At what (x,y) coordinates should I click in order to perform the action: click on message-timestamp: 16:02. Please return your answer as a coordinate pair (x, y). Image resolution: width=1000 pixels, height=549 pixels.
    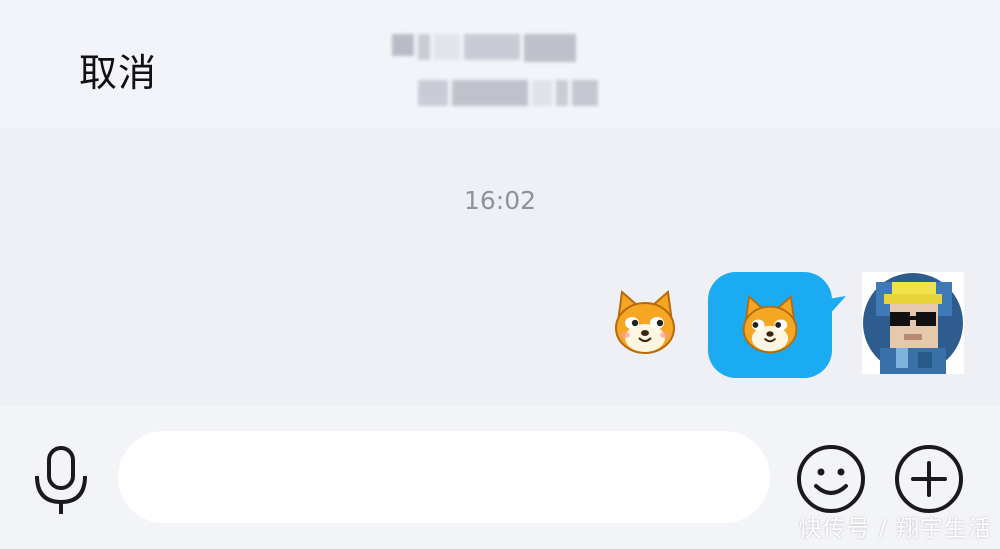
    Looking at the image, I should click on (500, 200).